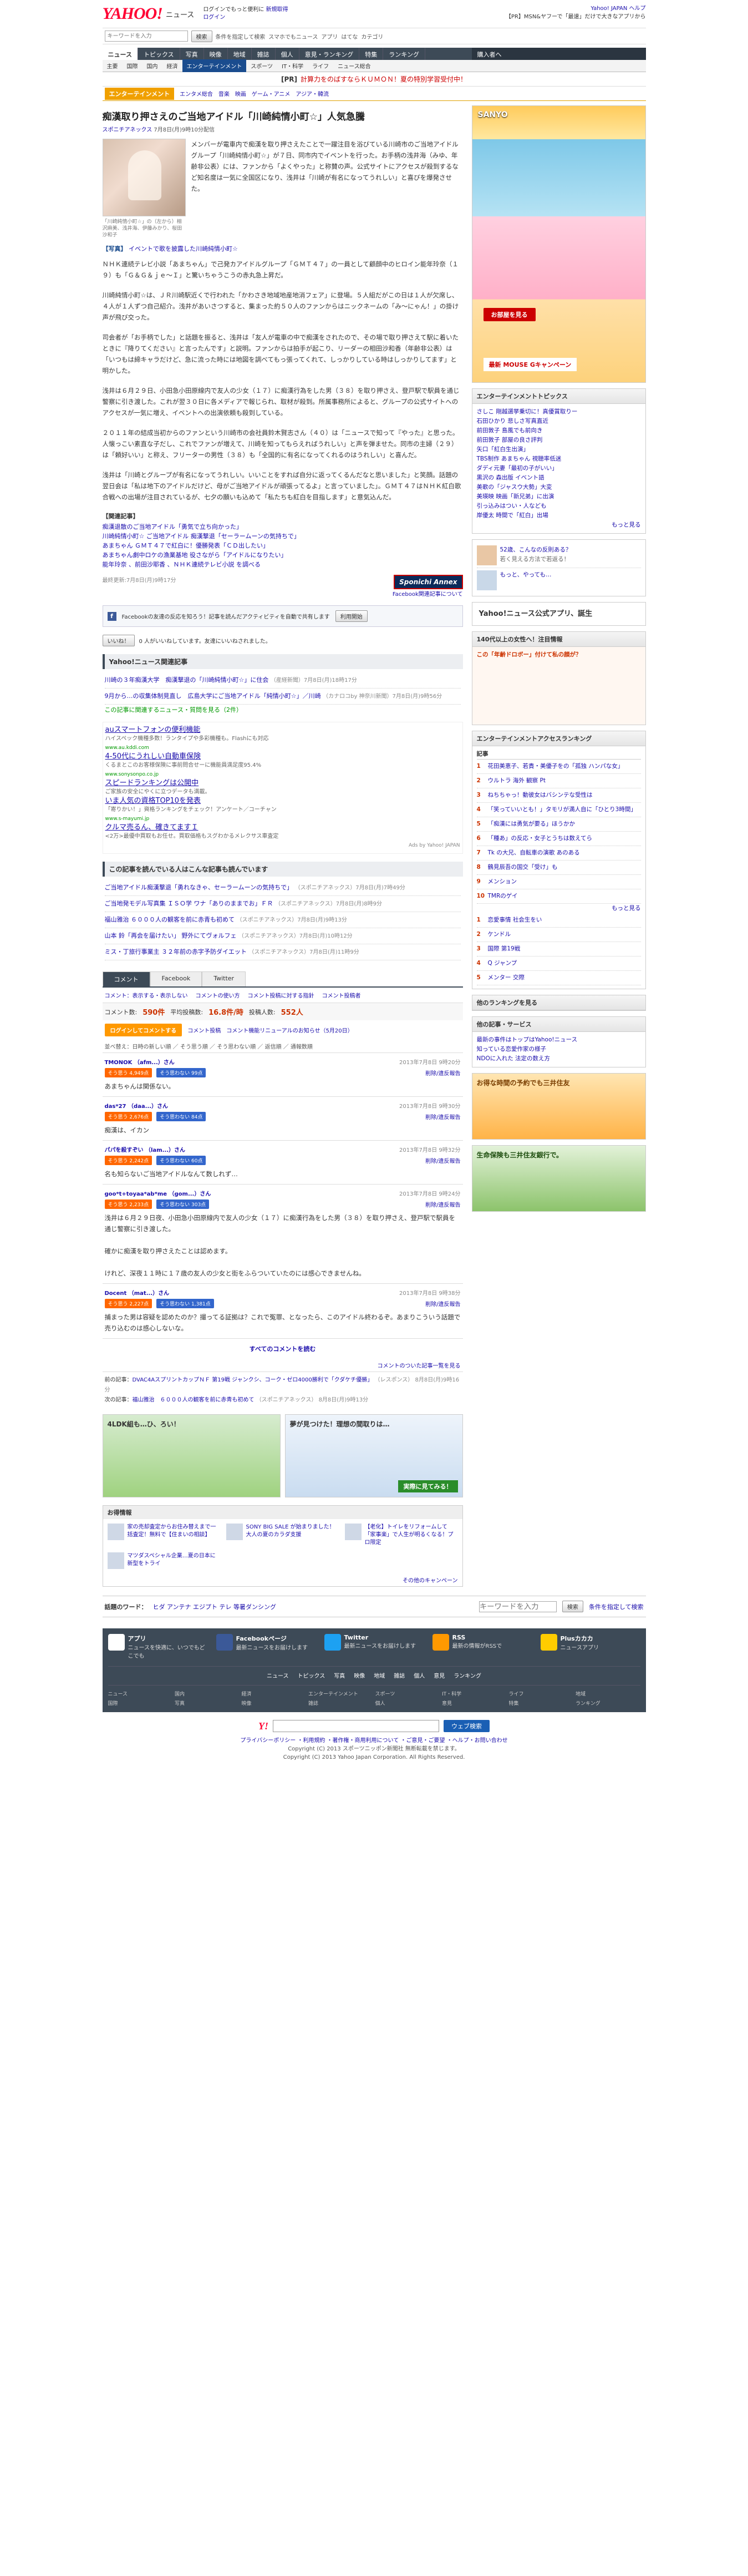  I want to click on ad-title: スピードランキングは公開中, so click(283, 783).